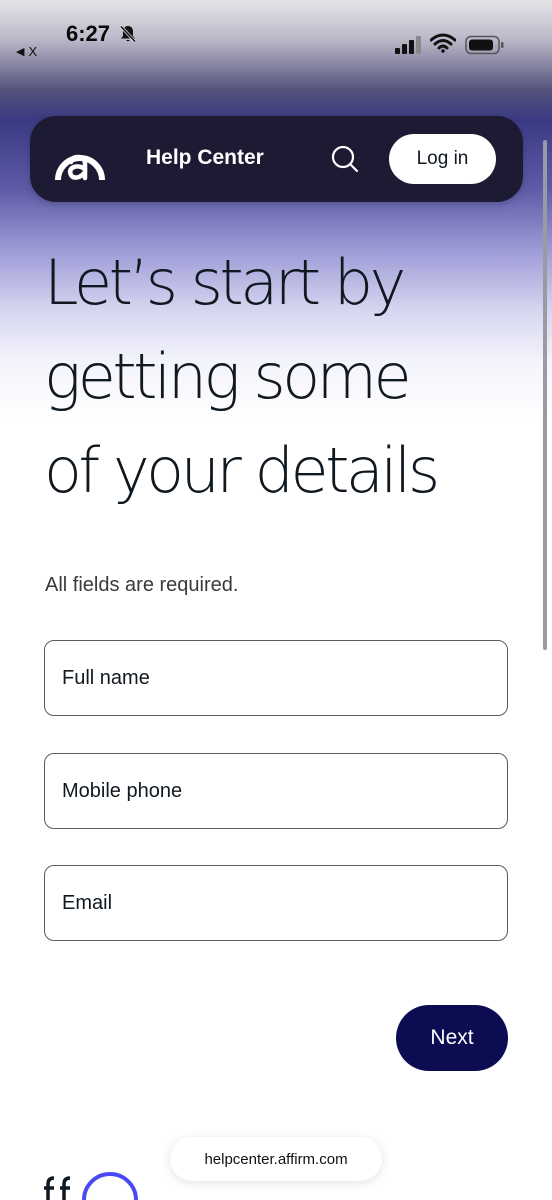  I want to click on headline-line-1: Let’s start by, so click(225, 282).